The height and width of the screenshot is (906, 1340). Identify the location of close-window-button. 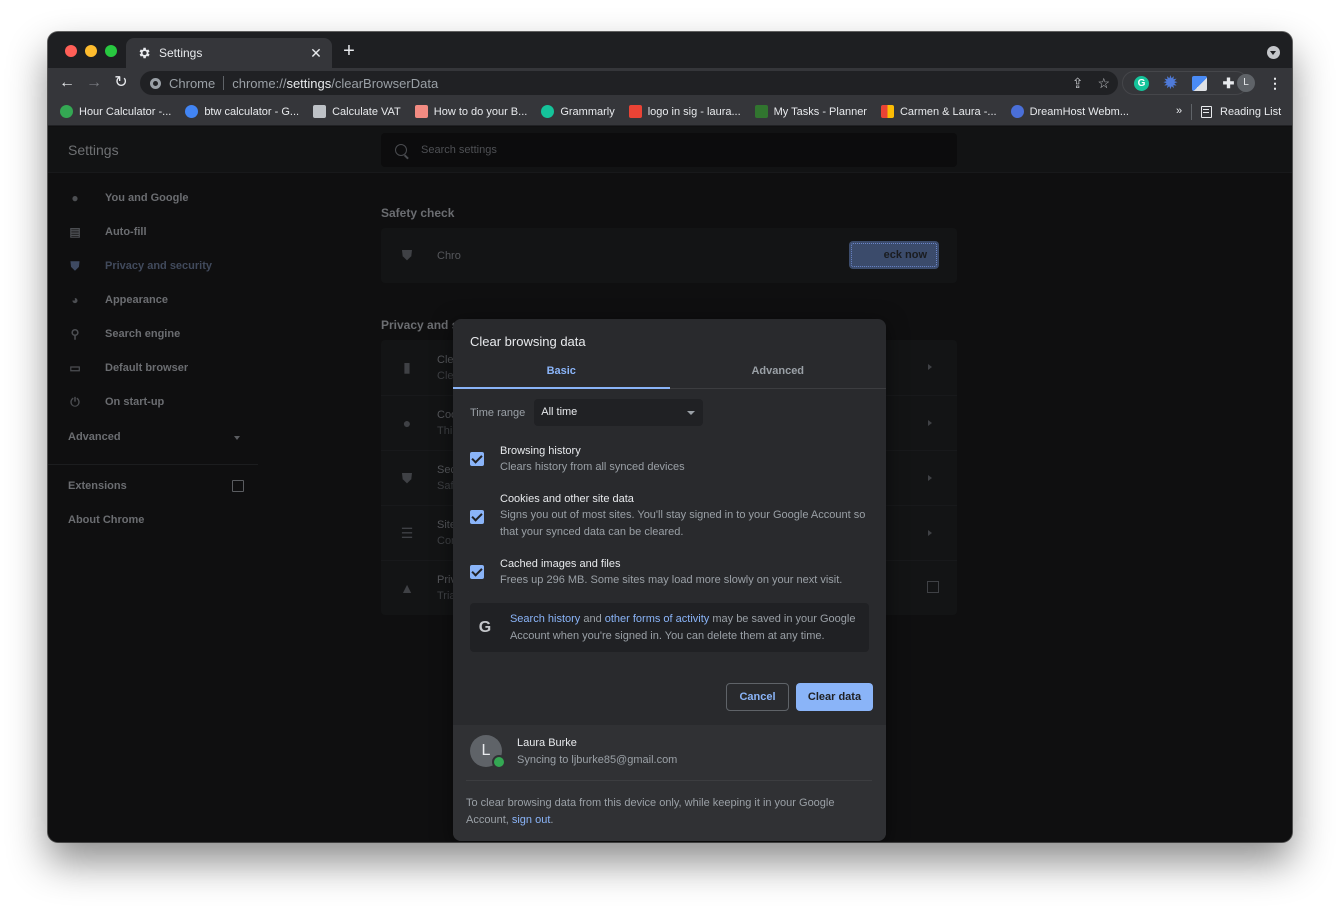
(71, 51).